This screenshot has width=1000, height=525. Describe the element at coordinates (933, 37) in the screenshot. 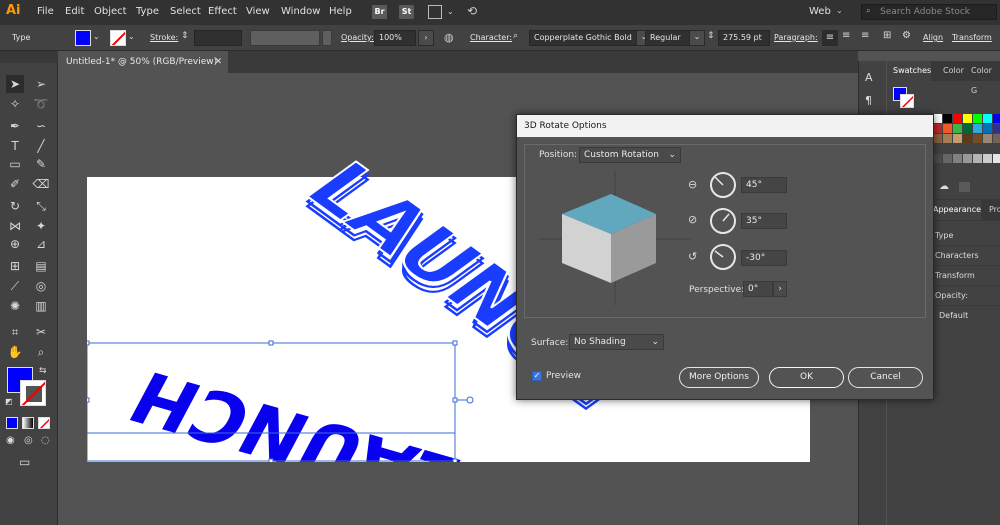

I see `align-panel-link: Align` at that location.